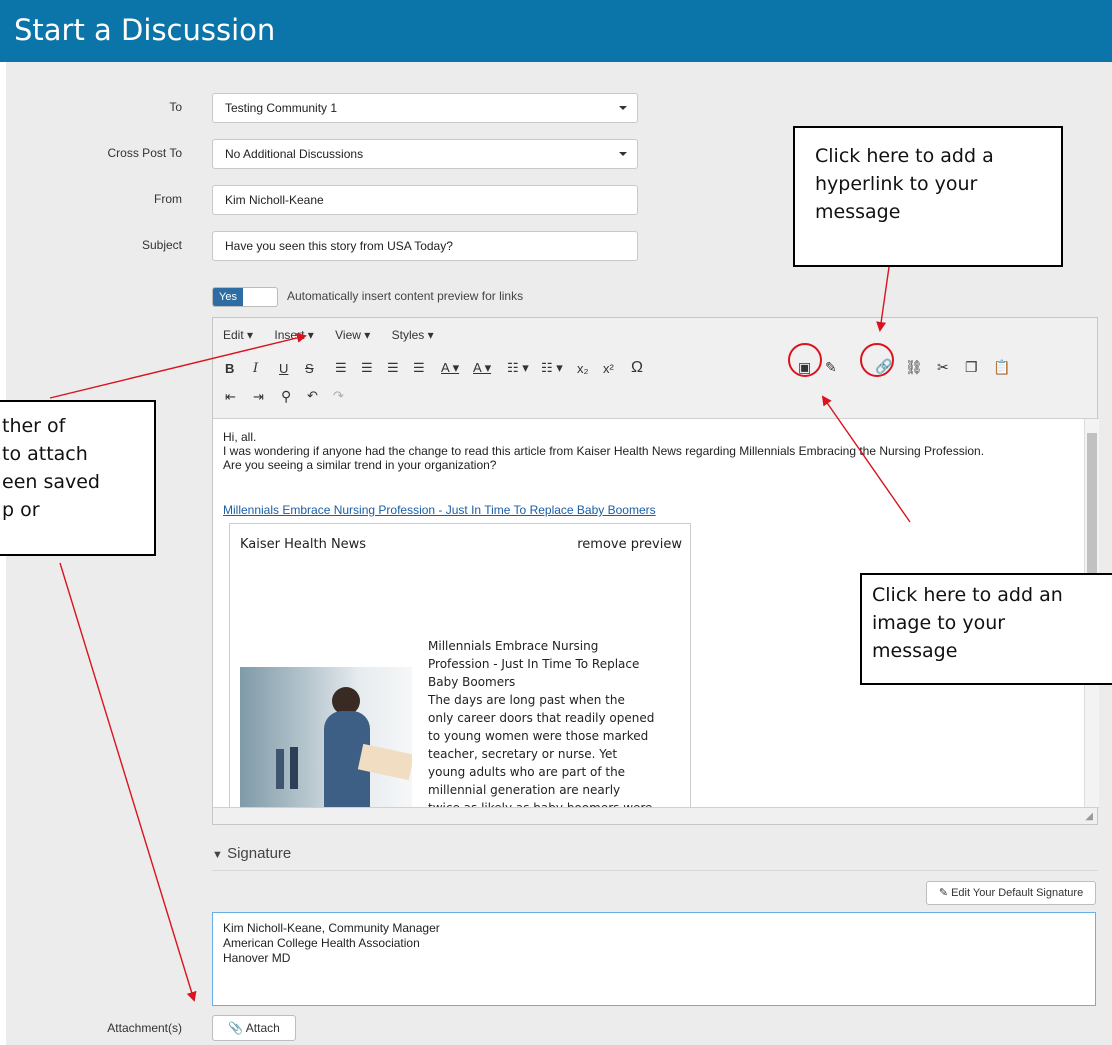  What do you see at coordinates (178, 366) in the screenshot?
I see `arrow-to-insert` at bounding box center [178, 366].